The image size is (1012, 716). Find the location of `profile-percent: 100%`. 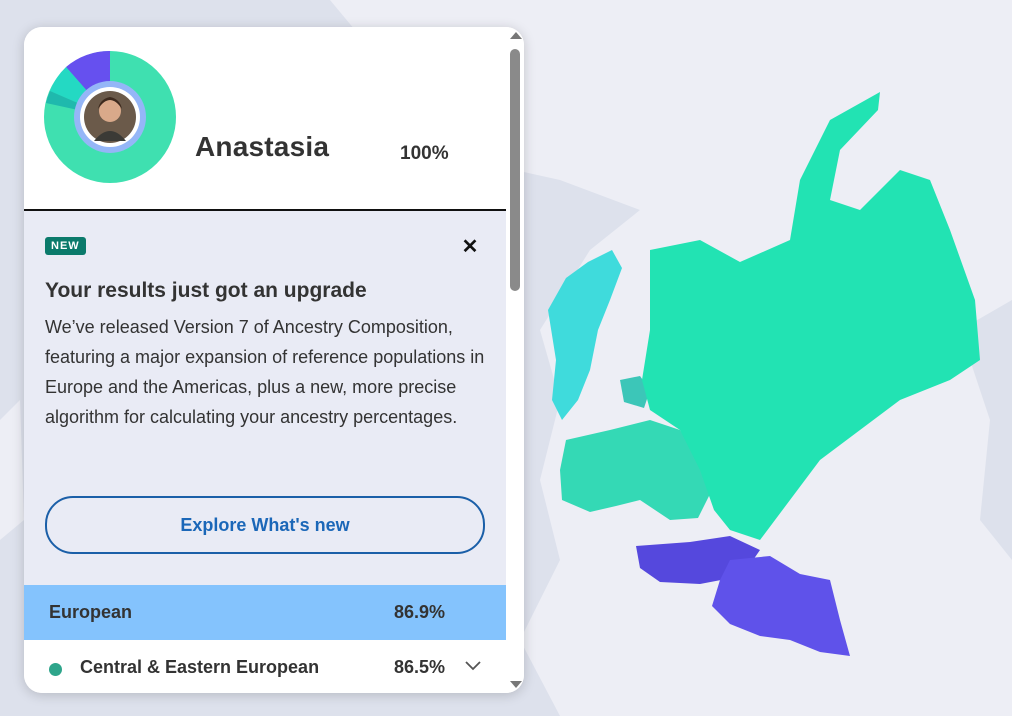

profile-percent: 100% is located at coordinates (424, 153).